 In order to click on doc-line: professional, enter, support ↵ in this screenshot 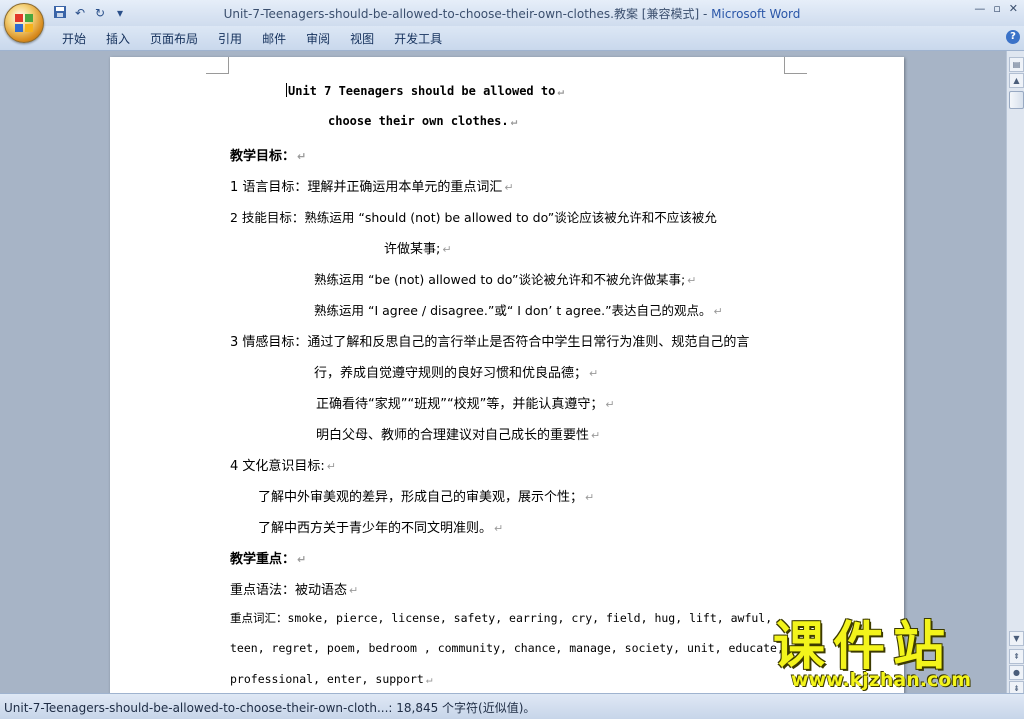, I will do `click(331, 679)`.